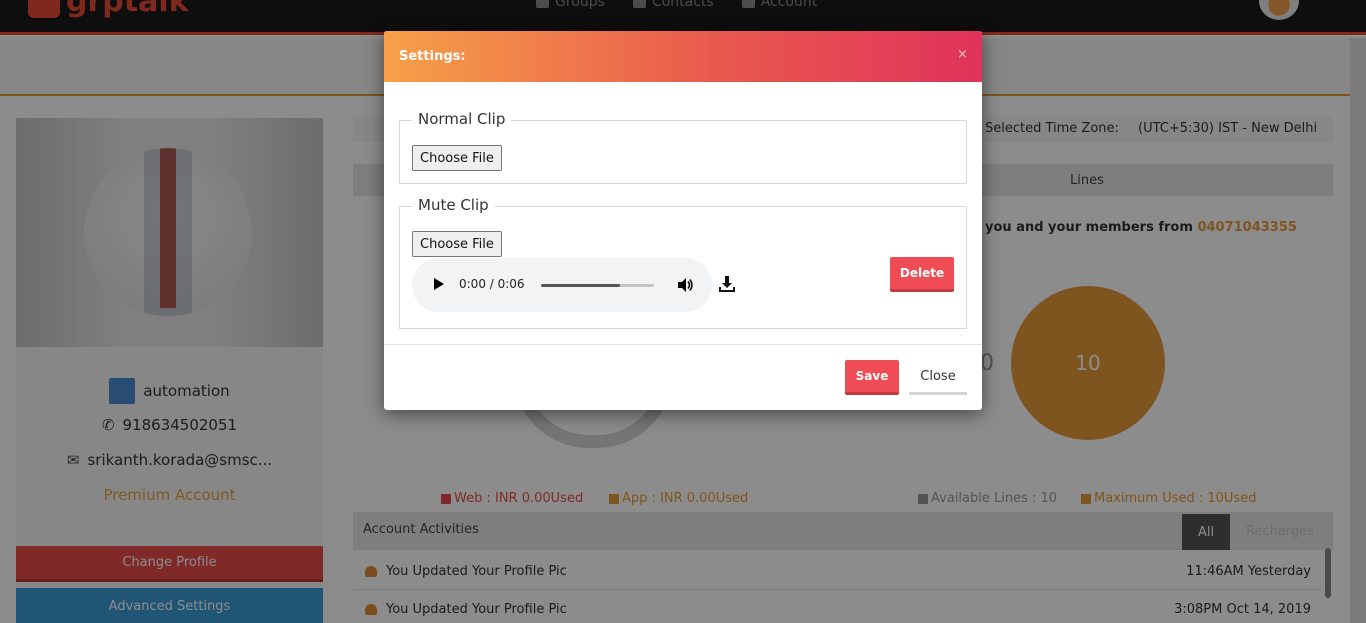 The height and width of the screenshot is (623, 1366). What do you see at coordinates (683, 56) in the screenshot?
I see `modal-header: Settings: ×` at bounding box center [683, 56].